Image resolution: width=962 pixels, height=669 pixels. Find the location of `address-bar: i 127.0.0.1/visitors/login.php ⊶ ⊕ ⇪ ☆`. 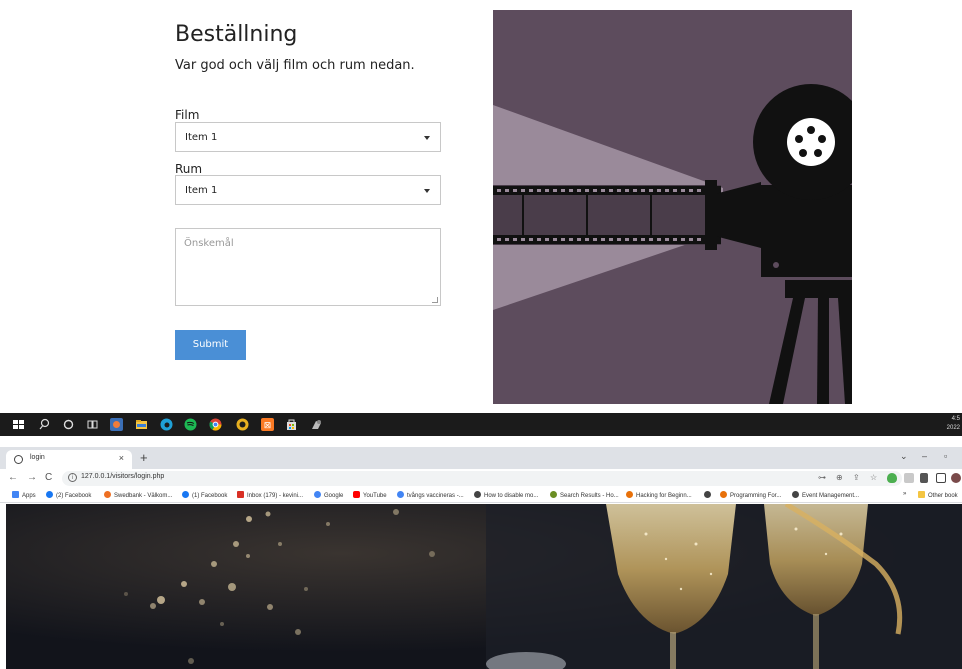

address-bar: i 127.0.0.1/visitors/login.php ⊶ ⊕ ⇪ ☆ is located at coordinates (482, 478).